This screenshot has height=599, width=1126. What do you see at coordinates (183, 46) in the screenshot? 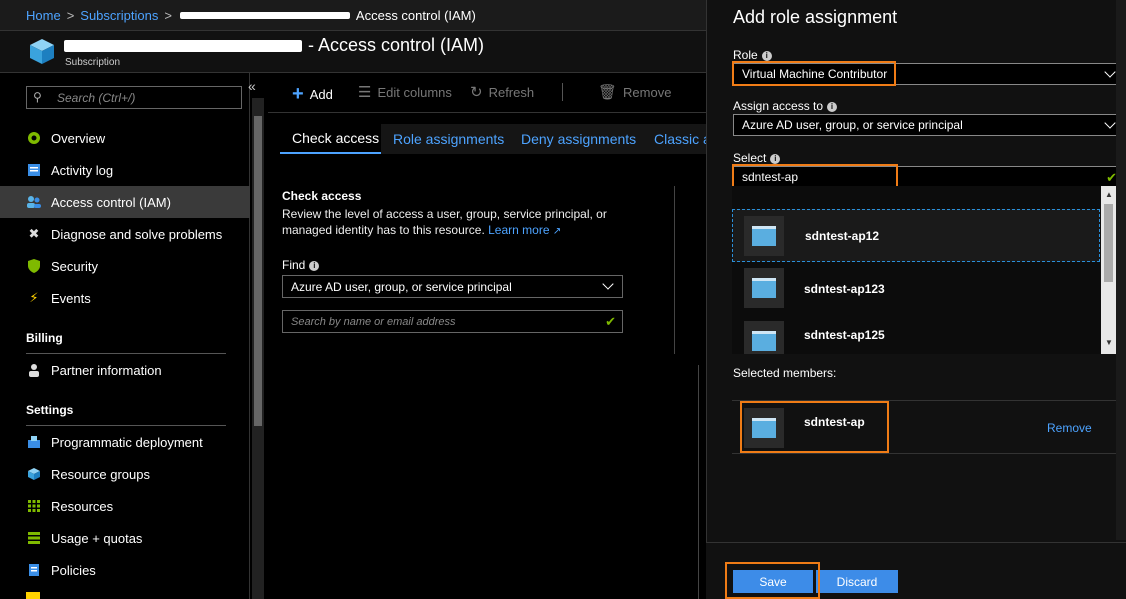
I see `redacted-title` at bounding box center [183, 46].